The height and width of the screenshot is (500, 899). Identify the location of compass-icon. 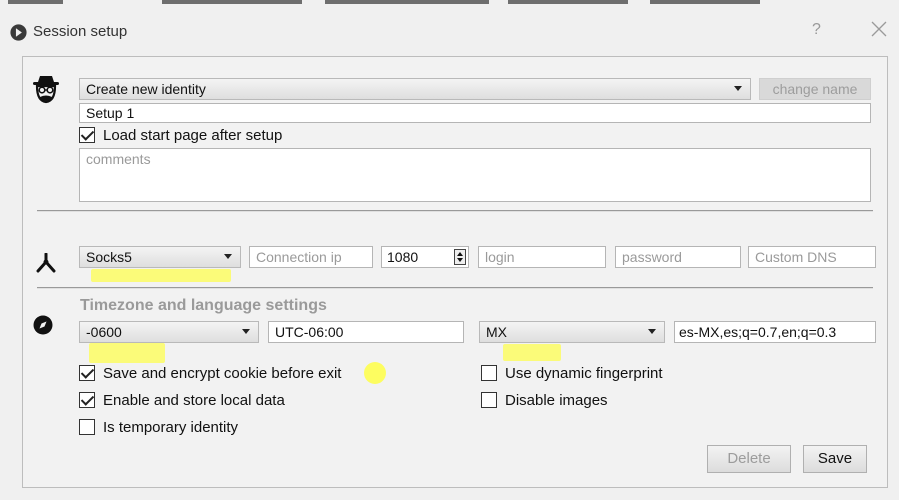
(43, 325).